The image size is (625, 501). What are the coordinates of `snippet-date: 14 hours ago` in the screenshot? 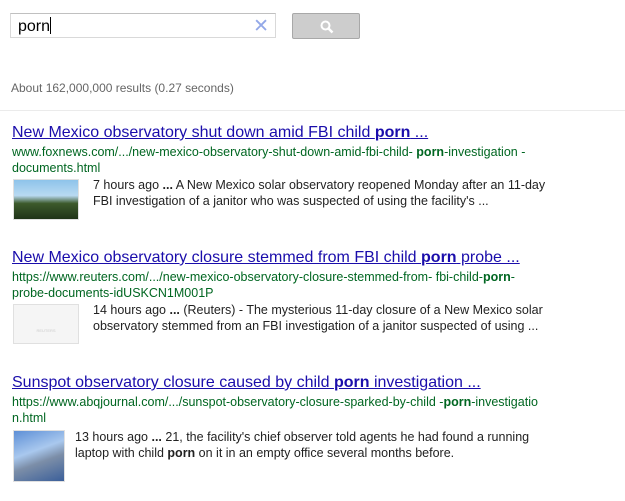 It's located at (129, 310).